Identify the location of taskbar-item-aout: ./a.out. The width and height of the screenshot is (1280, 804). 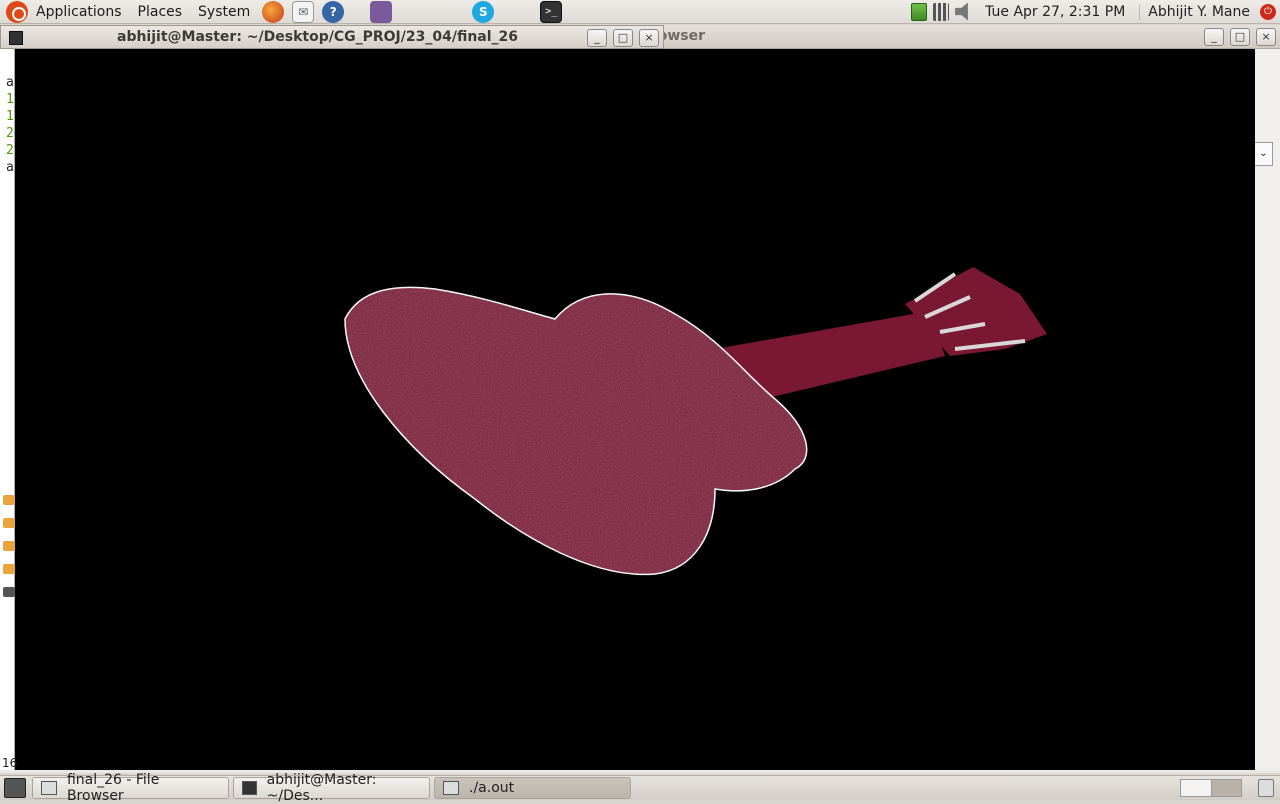
(532, 788).